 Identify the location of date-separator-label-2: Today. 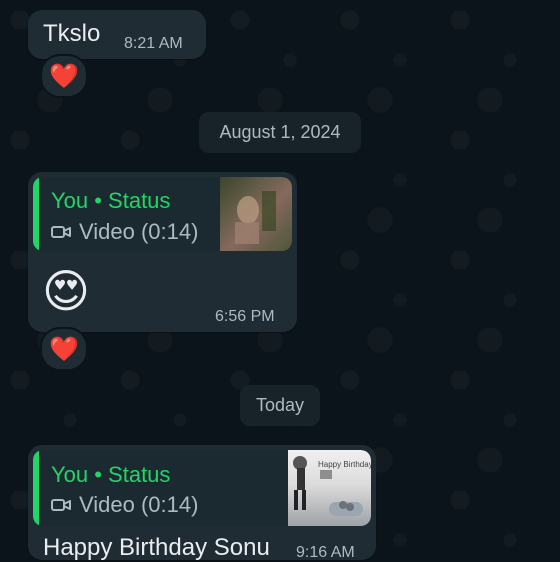
(280, 405).